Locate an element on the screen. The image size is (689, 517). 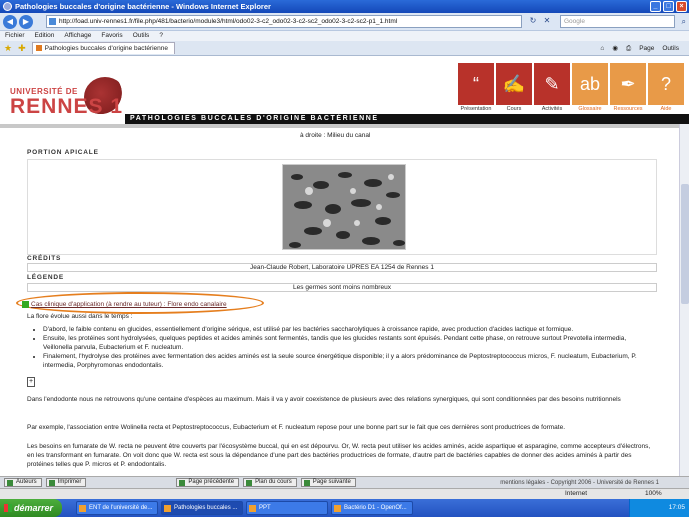
nav-presentation: “ Présentation is located at coordinates (476, 88).